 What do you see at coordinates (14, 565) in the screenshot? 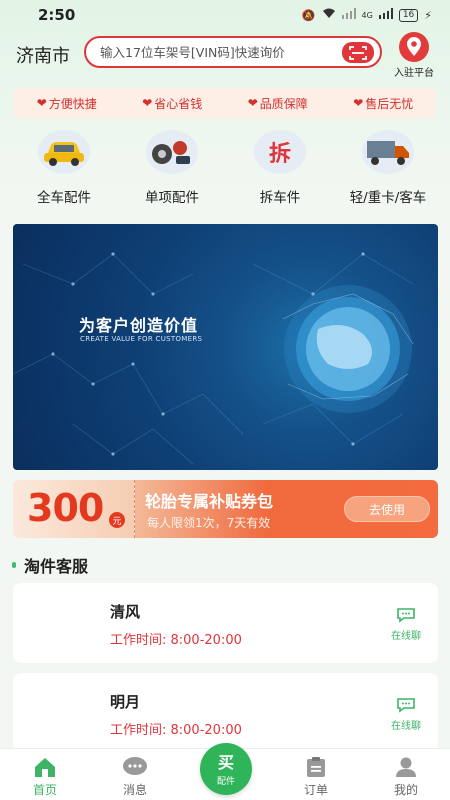
I see `section-marker` at bounding box center [14, 565].